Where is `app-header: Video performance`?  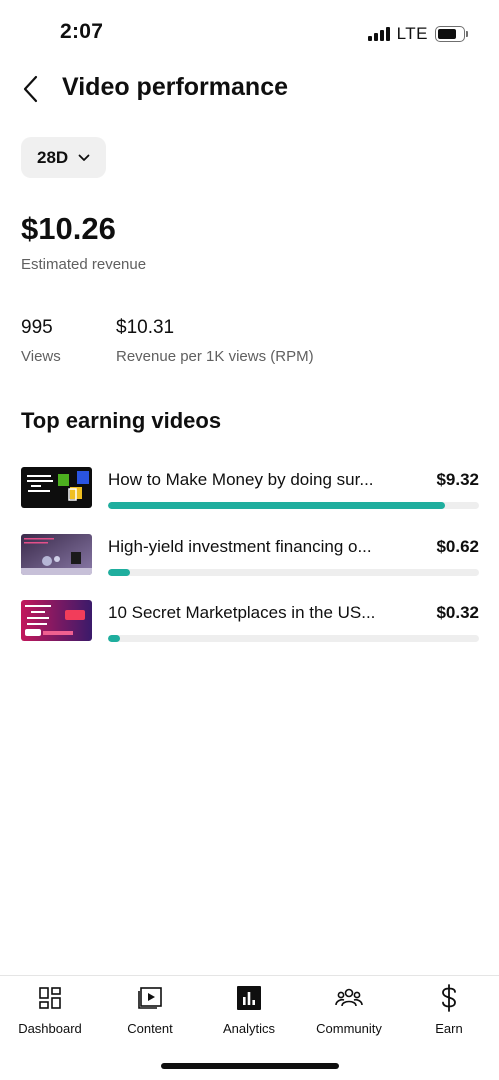
app-header: Video performance is located at coordinates (249, 89).